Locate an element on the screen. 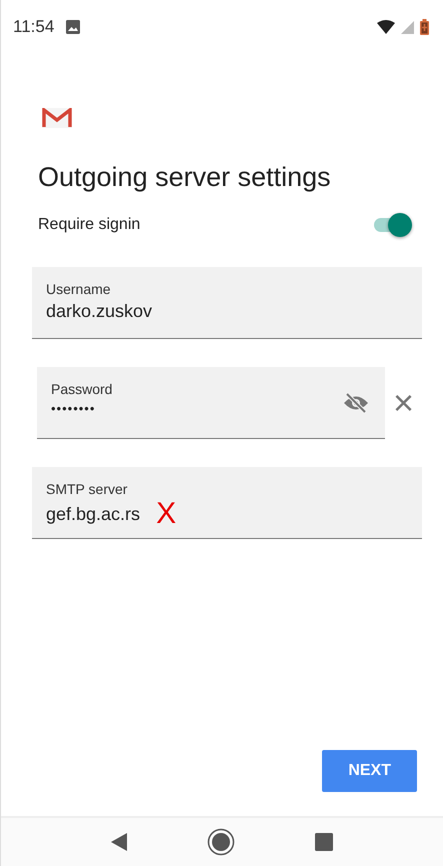  page-title: Outgoing server settings is located at coordinates (185, 177).